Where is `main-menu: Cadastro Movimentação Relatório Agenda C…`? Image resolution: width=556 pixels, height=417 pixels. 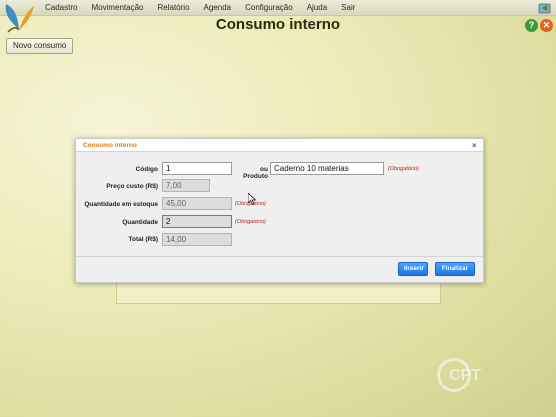 main-menu: Cadastro Movimentação Relatório Agenda C… is located at coordinates (200, 7).